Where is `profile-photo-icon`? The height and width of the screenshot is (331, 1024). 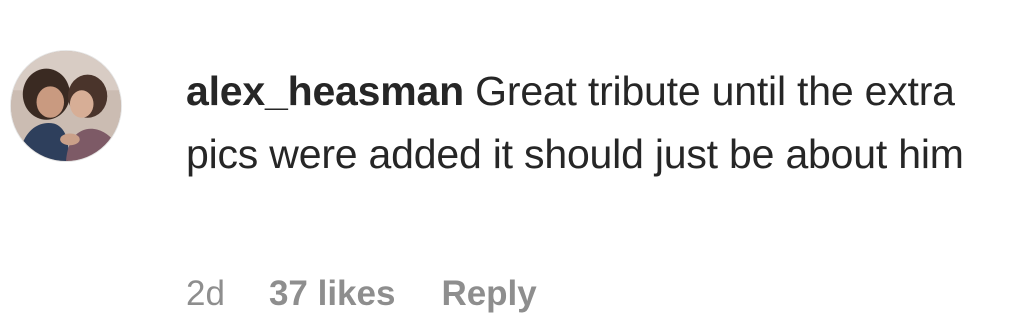
profile-photo-icon is located at coordinates (66, 106).